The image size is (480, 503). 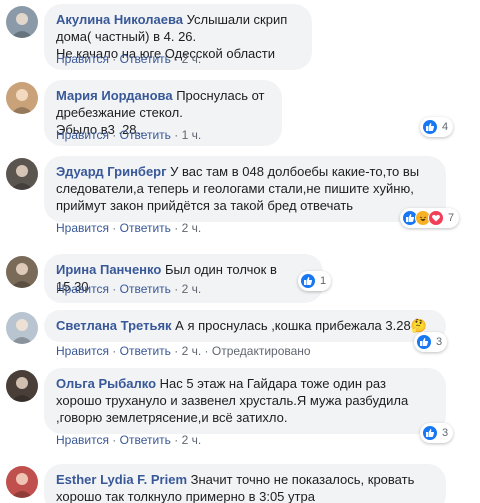 What do you see at coordinates (192, 135) in the screenshot?
I see `comment-timestamp: 1 ч.` at bounding box center [192, 135].